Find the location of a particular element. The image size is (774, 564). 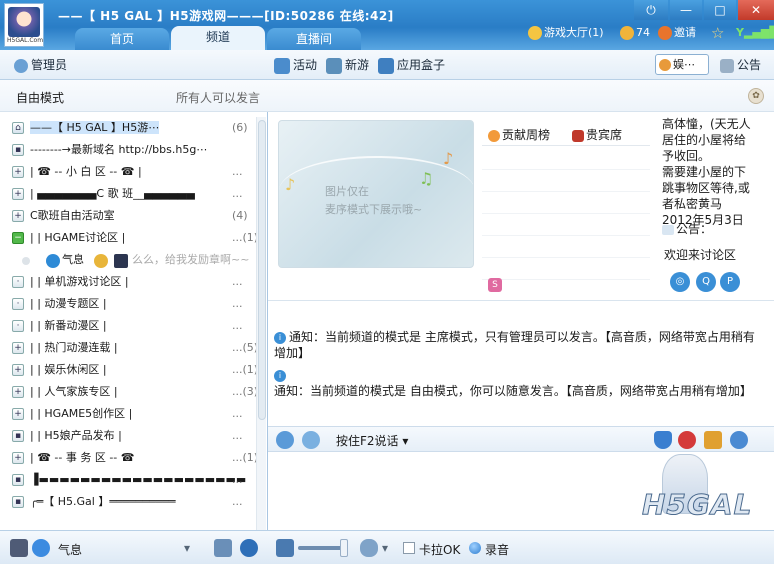

contacts-icon is located at coordinates (223, 548).